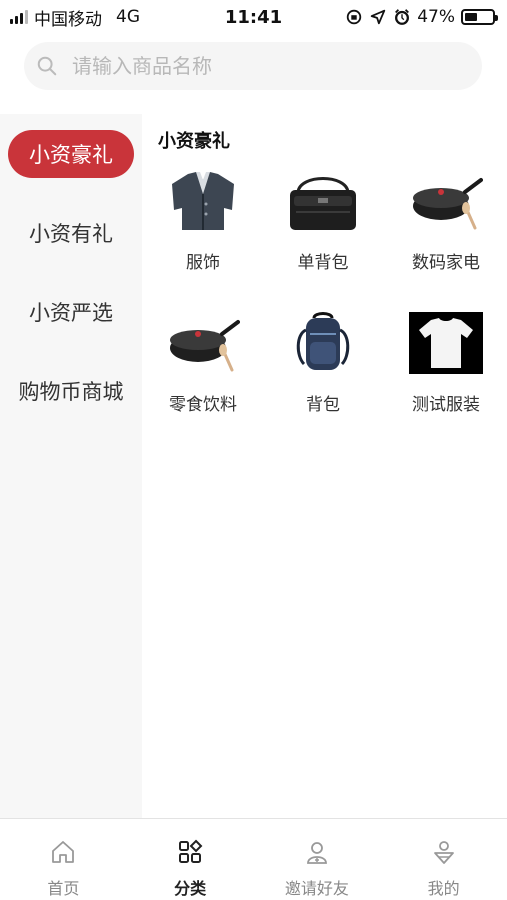  Describe the element at coordinates (436, 17) in the screenshot. I see `battery-percent: 47%` at that location.